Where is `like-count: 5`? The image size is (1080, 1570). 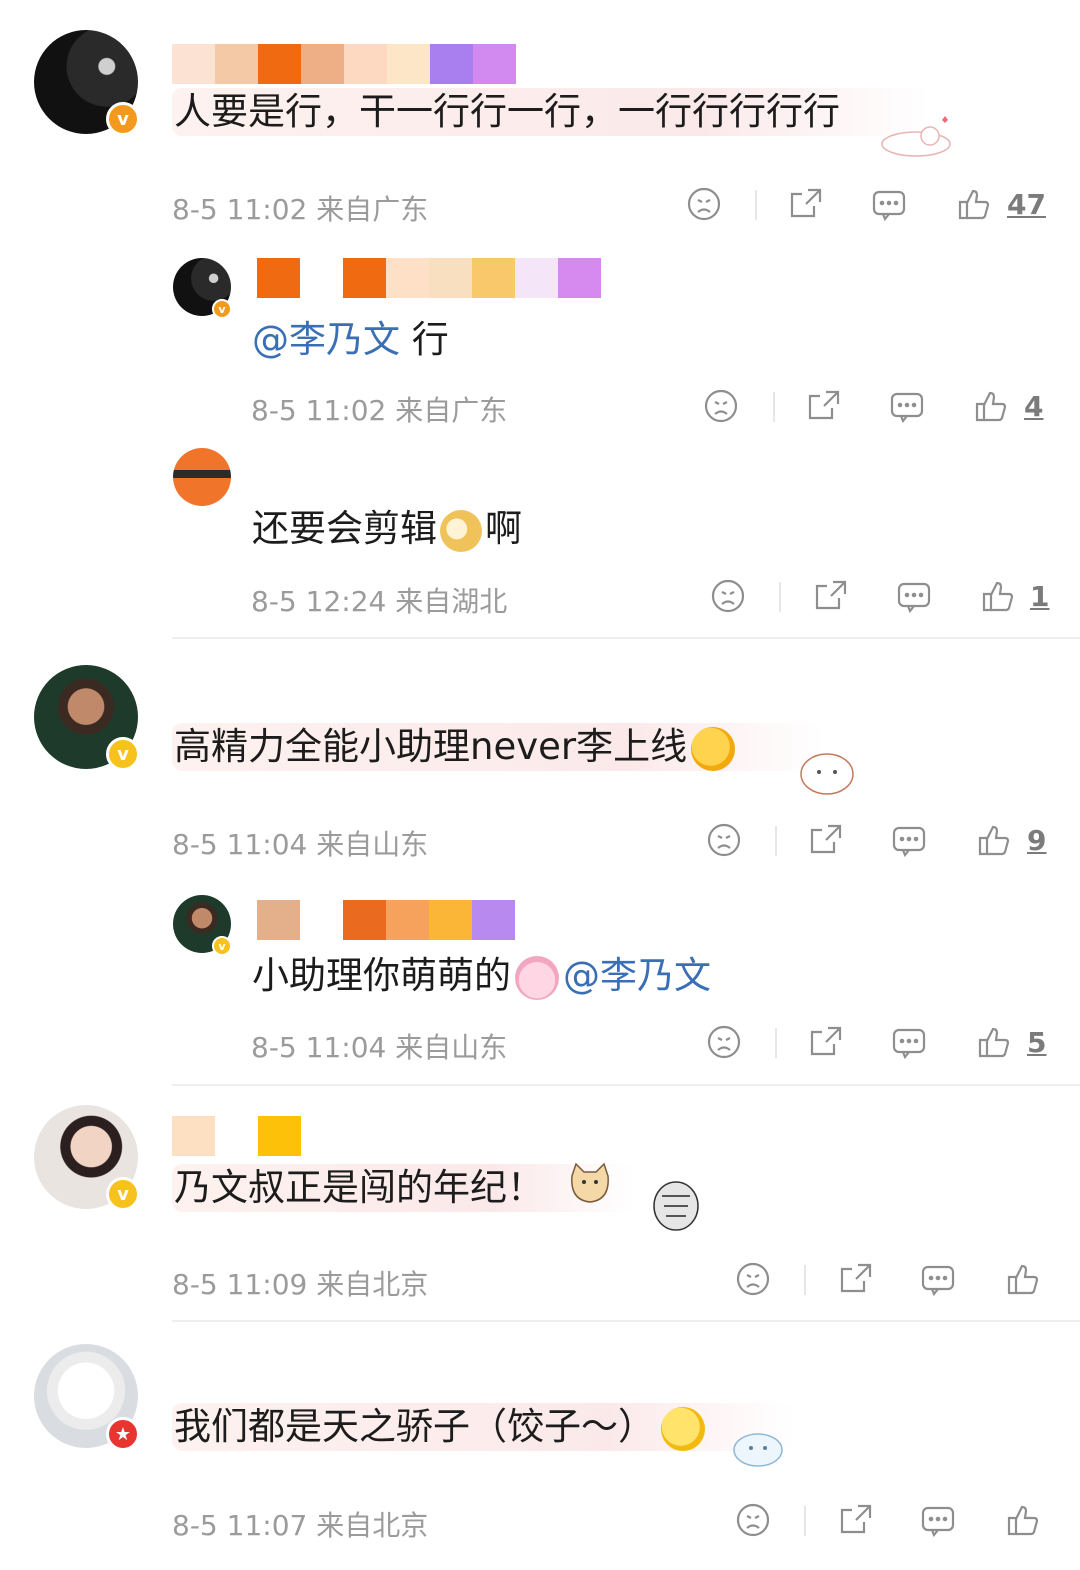
like-count: 5 is located at coordinates (1037, 1042).